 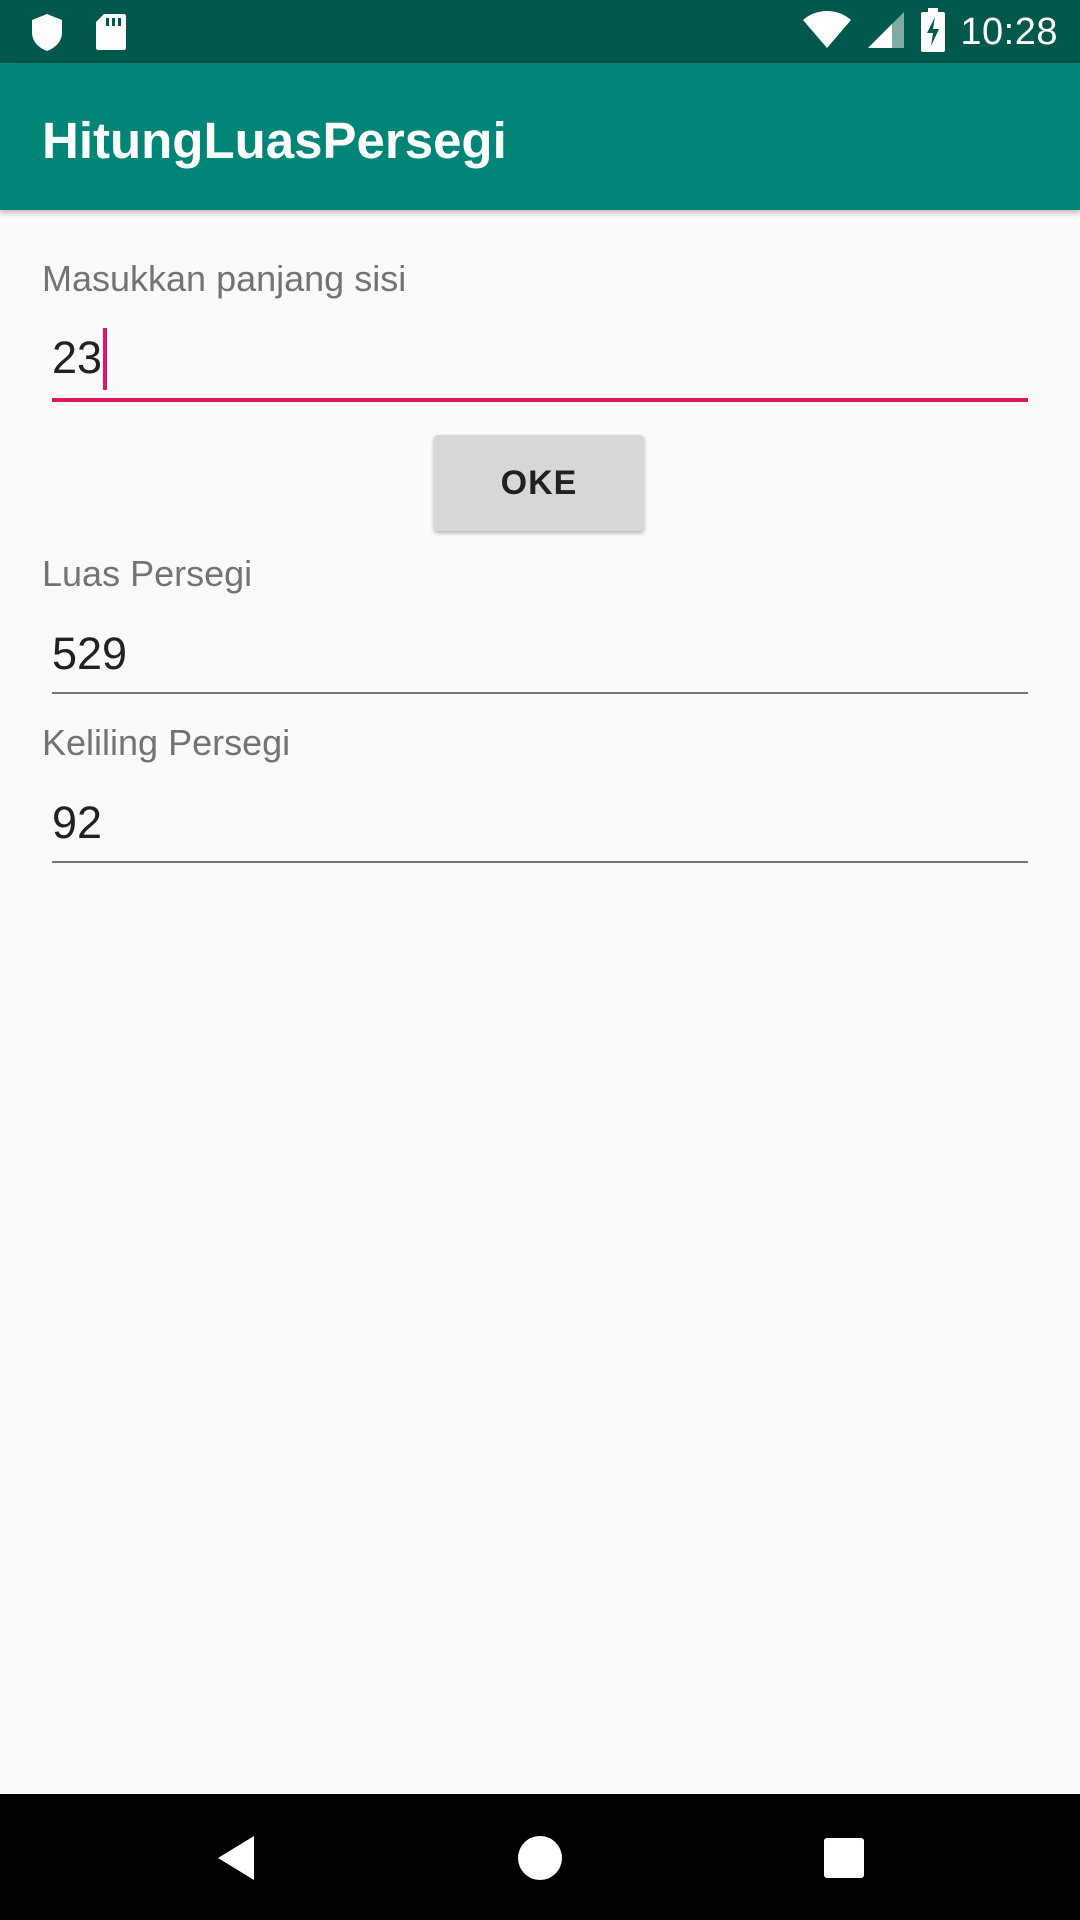 What do you see at coordinates (77, 822) in the screenshot?
I see `perimeter-value: 92` at bounding box center [77, 822].